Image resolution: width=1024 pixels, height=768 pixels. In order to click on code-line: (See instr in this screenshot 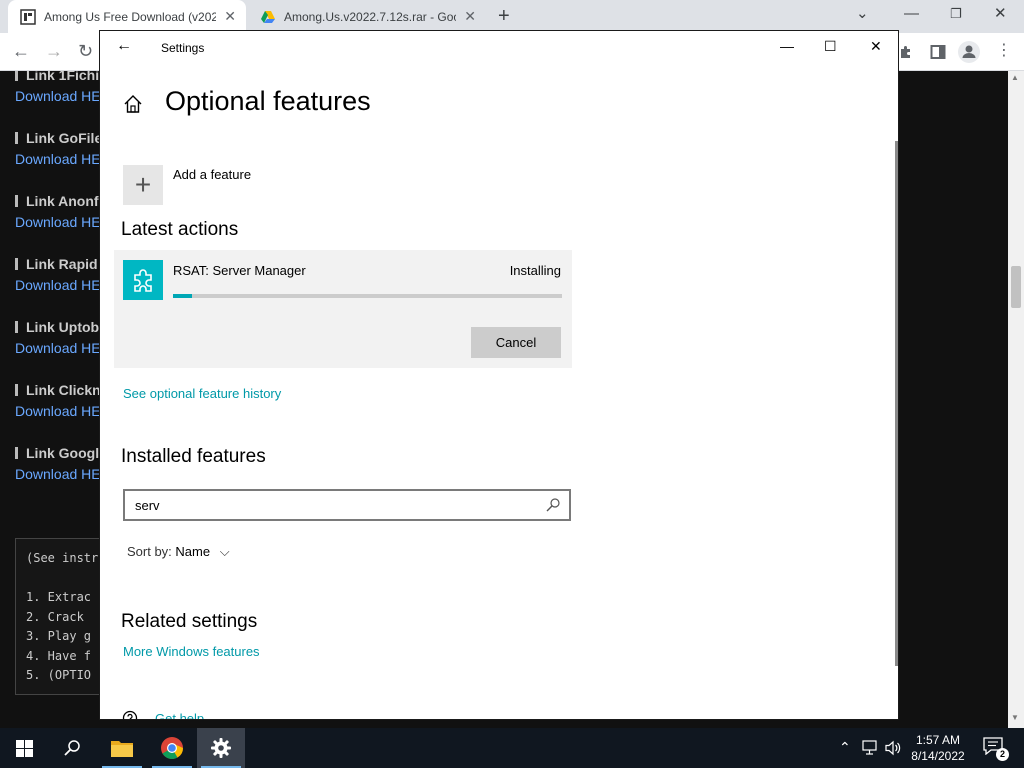, I will do `click(62, 558)`.